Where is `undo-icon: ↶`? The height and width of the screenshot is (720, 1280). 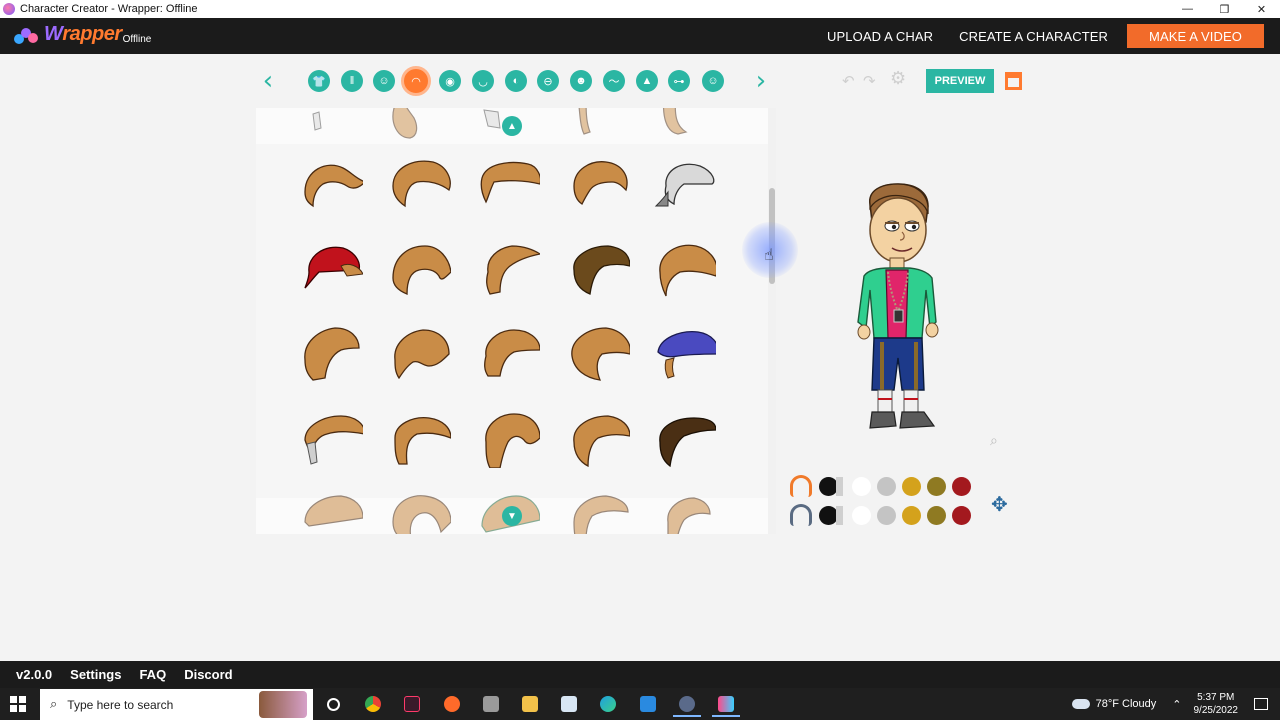 undo-icon: ↶ is located at coordinates (848, 81).